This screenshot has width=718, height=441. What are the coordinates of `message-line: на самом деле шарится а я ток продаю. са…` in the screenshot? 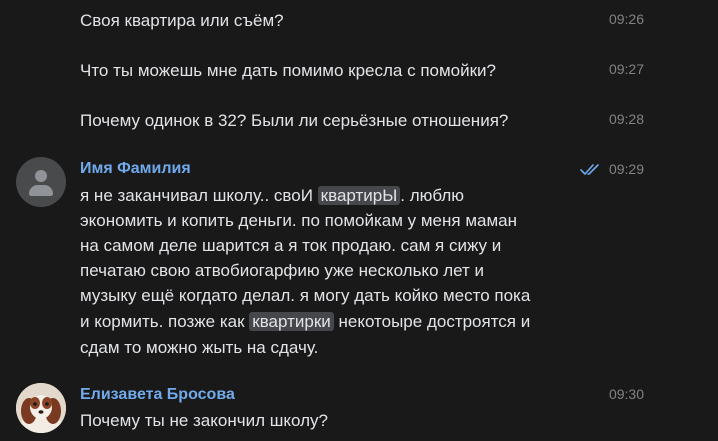 It's located at (291, 245).